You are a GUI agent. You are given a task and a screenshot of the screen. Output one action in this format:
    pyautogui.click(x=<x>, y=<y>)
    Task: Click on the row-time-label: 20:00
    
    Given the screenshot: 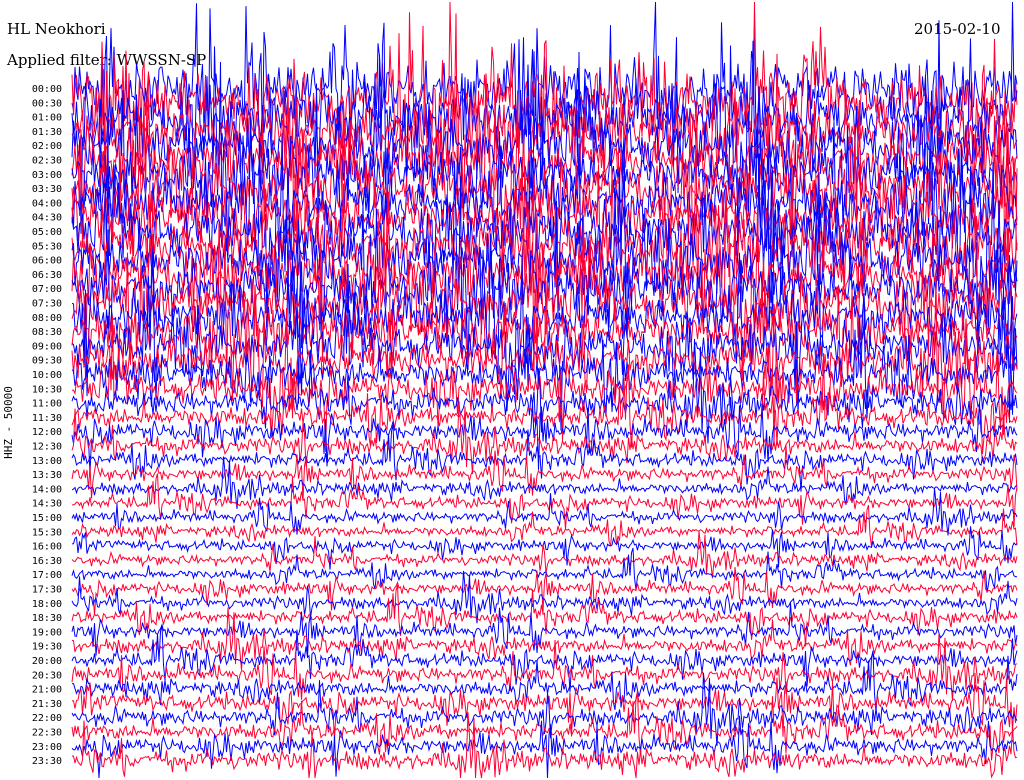 What is the action you would take?
    pyautogui.click(x=47, y=661)
    